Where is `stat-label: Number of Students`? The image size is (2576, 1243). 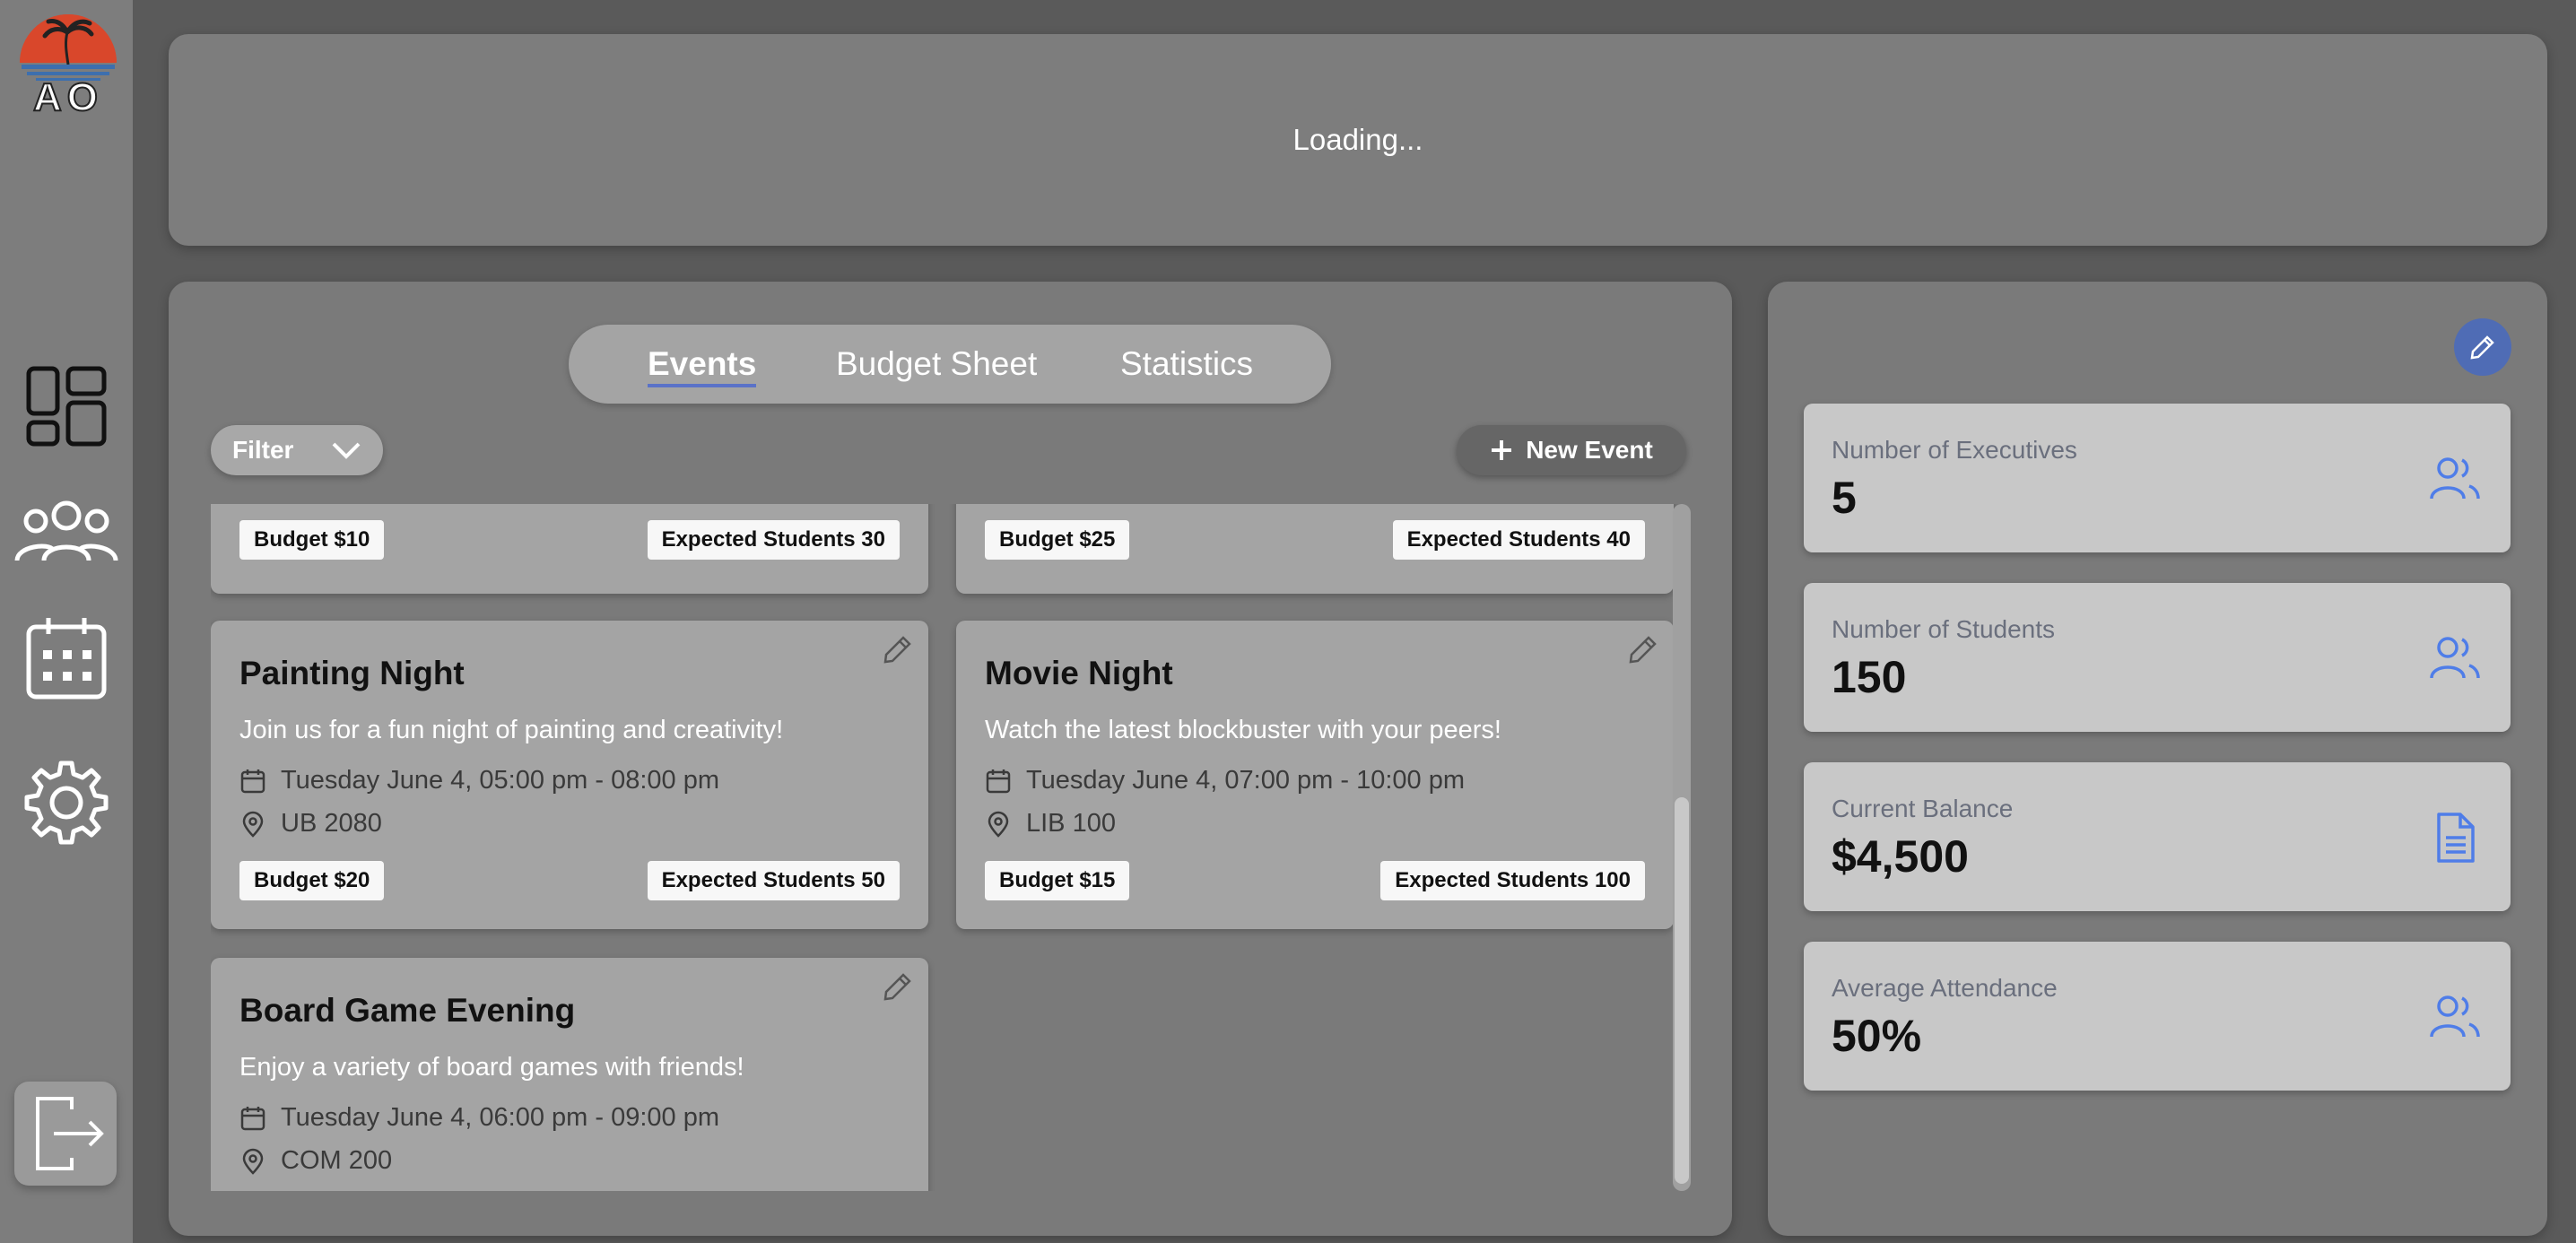 stat-label: Number of Students is located at coordinates (1944, 629).